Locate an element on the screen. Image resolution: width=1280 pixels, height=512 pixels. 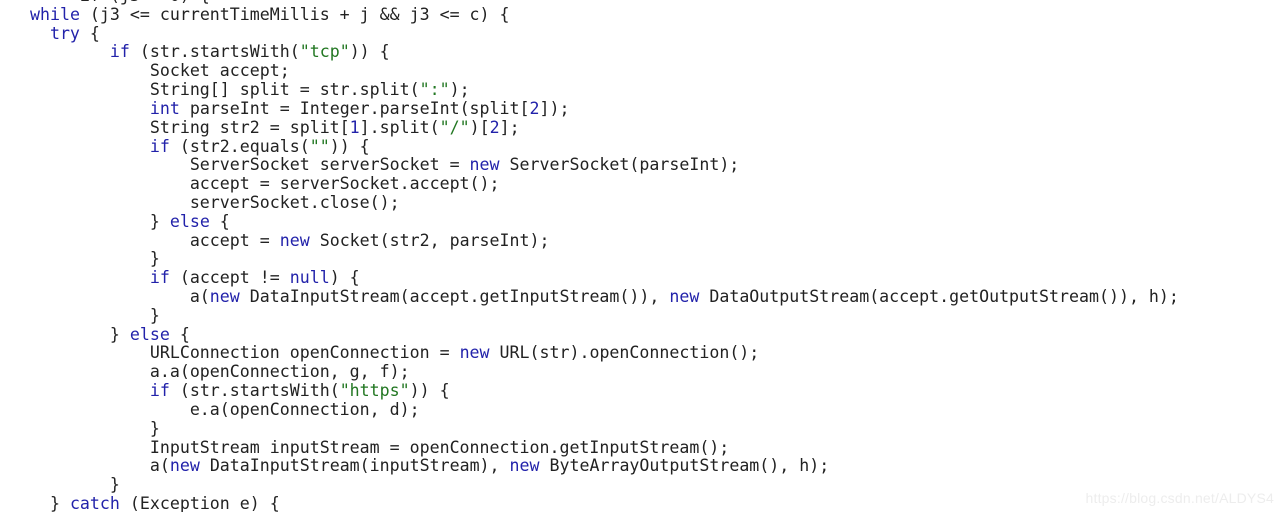
code-line: Socket accept; is located at coordinates (589, 71).